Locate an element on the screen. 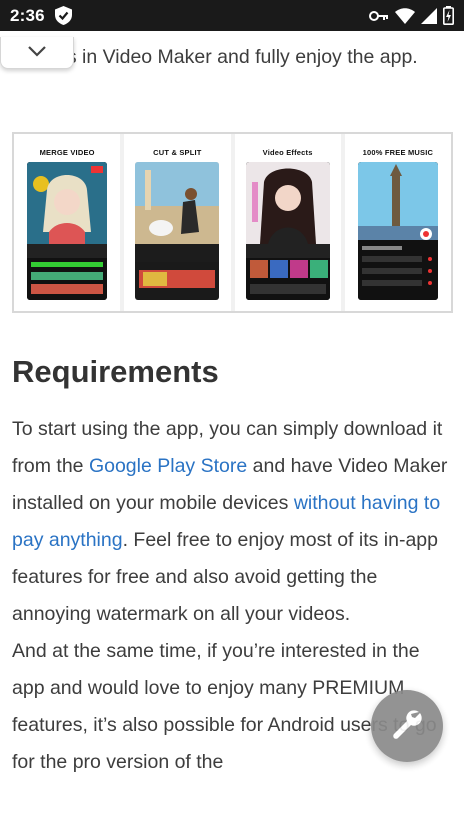 Image resolution: width=464 pixels, height=824 pixels. promo-card-effects: Video Effects is located at coordinates (287, 222).